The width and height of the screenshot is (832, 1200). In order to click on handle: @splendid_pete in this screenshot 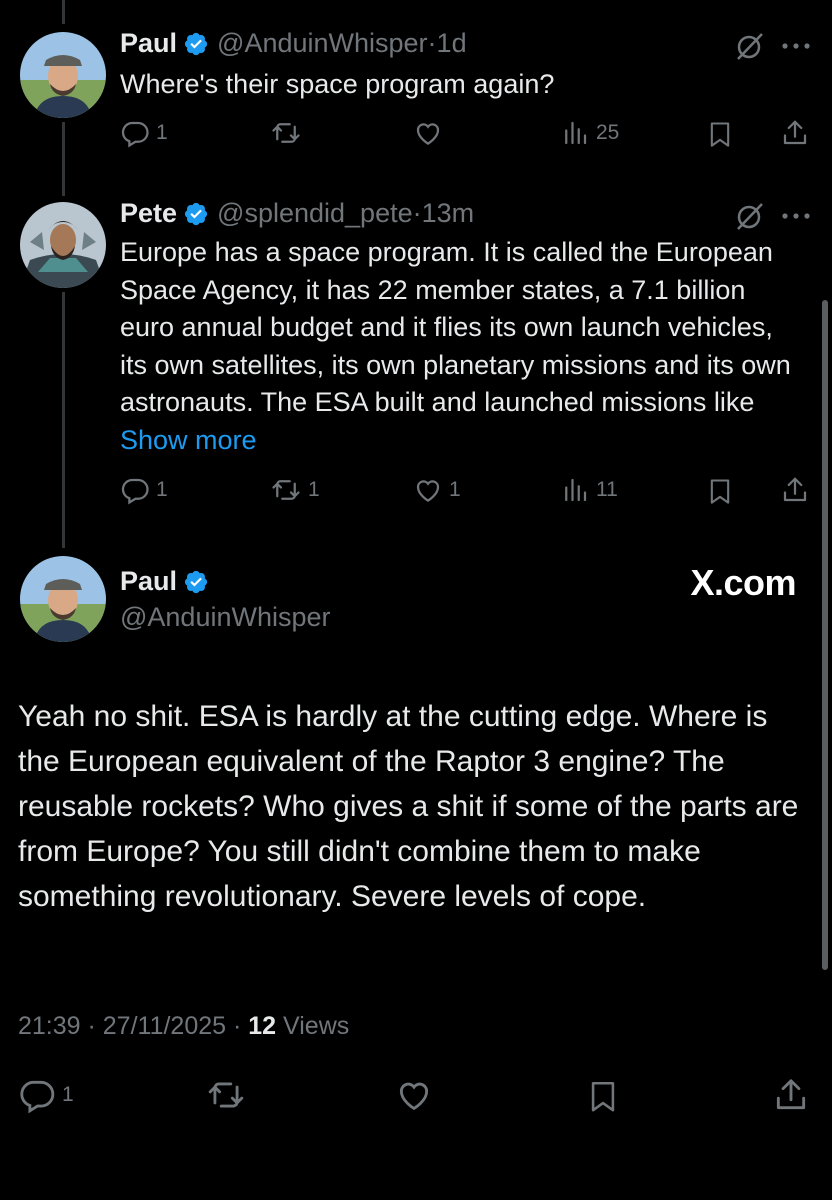, I will do `click(315, 213)`.